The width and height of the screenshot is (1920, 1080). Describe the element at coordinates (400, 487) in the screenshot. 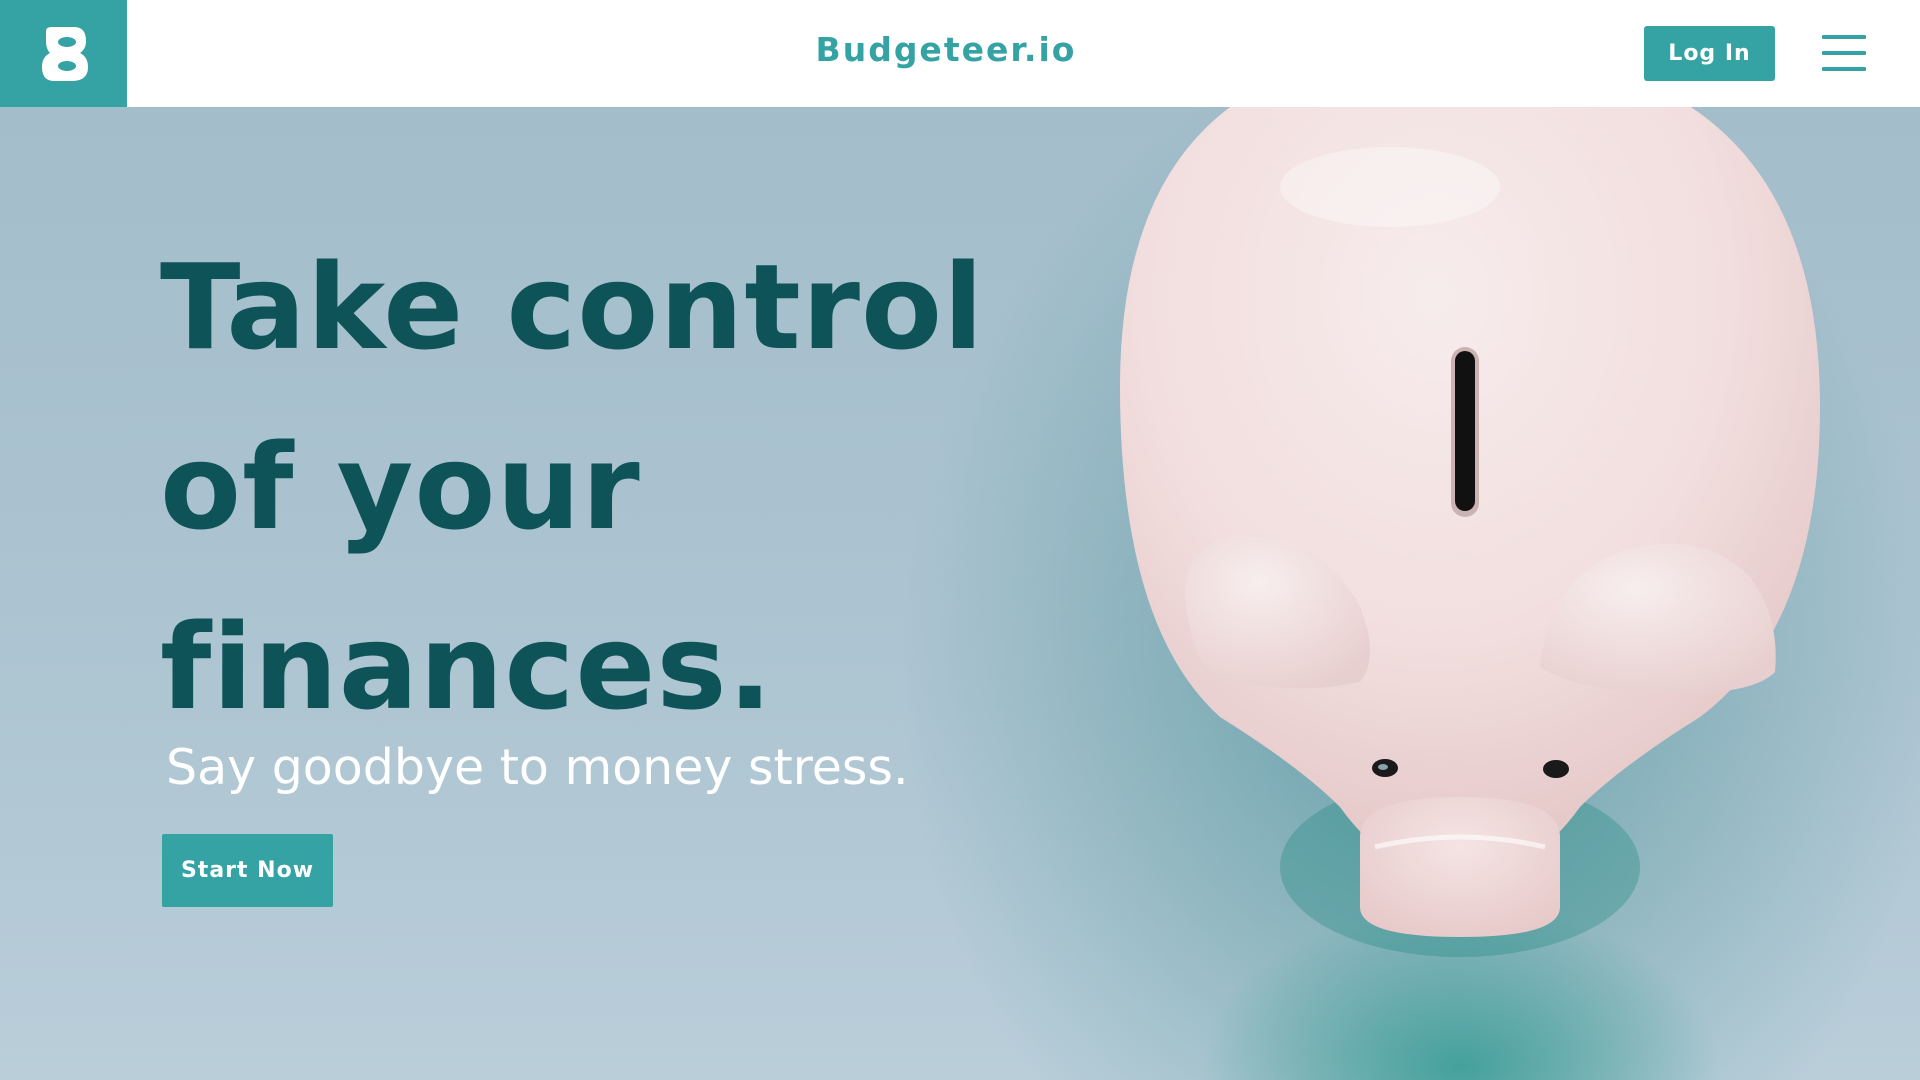

I see `headline-line: of your` at that location.